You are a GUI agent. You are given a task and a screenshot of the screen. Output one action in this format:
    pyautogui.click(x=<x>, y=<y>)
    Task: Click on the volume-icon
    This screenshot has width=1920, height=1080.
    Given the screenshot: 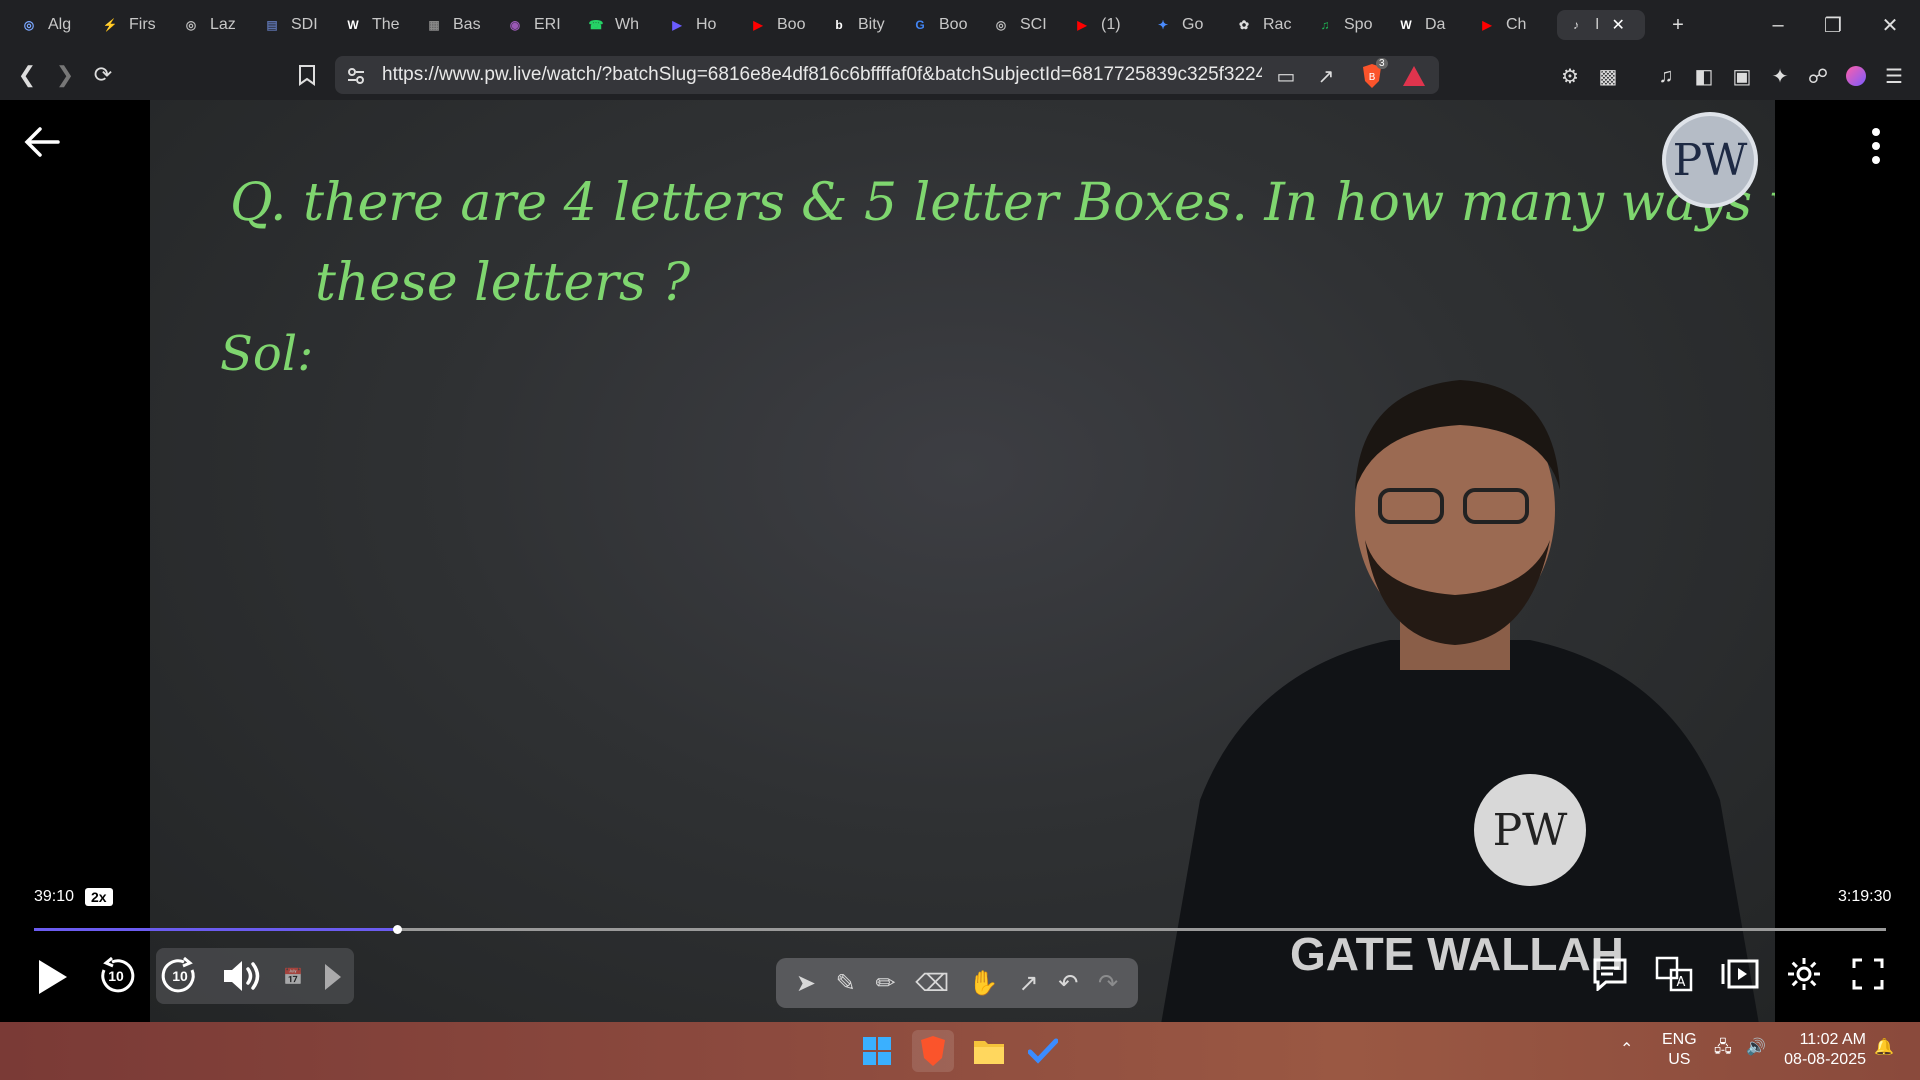 What is the action you would take?
    pyautogui.click(x=242, y=976)
    